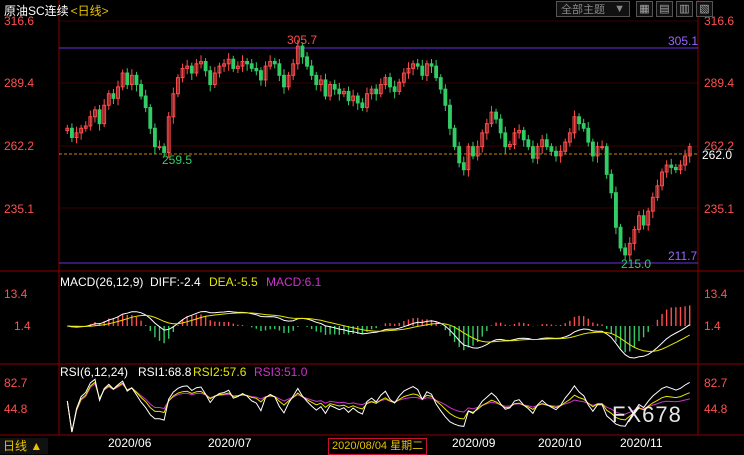  What do you see at coordinates (583, 10) in the screenshot?
I see `topic-select-value: 全部主题` at bounding box center [583, 10].